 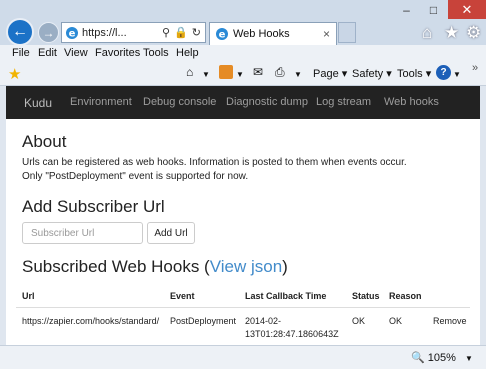 I want to click on back-arrow-icon: ←, so click(x=20, y=31).